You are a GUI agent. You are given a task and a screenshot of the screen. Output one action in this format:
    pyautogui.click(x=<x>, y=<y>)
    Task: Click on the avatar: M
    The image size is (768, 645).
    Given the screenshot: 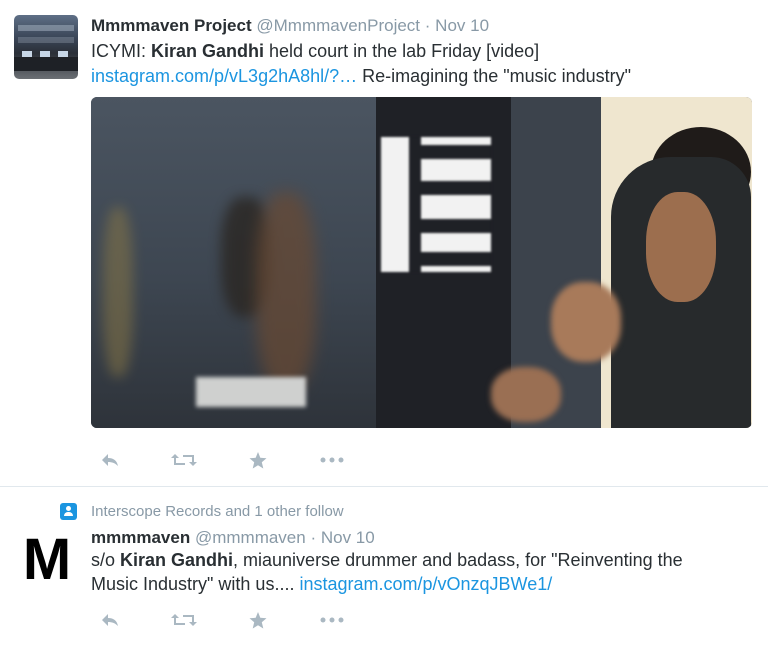 What is the action you would take?
    pyautogui.click(x=46, y=559)
    